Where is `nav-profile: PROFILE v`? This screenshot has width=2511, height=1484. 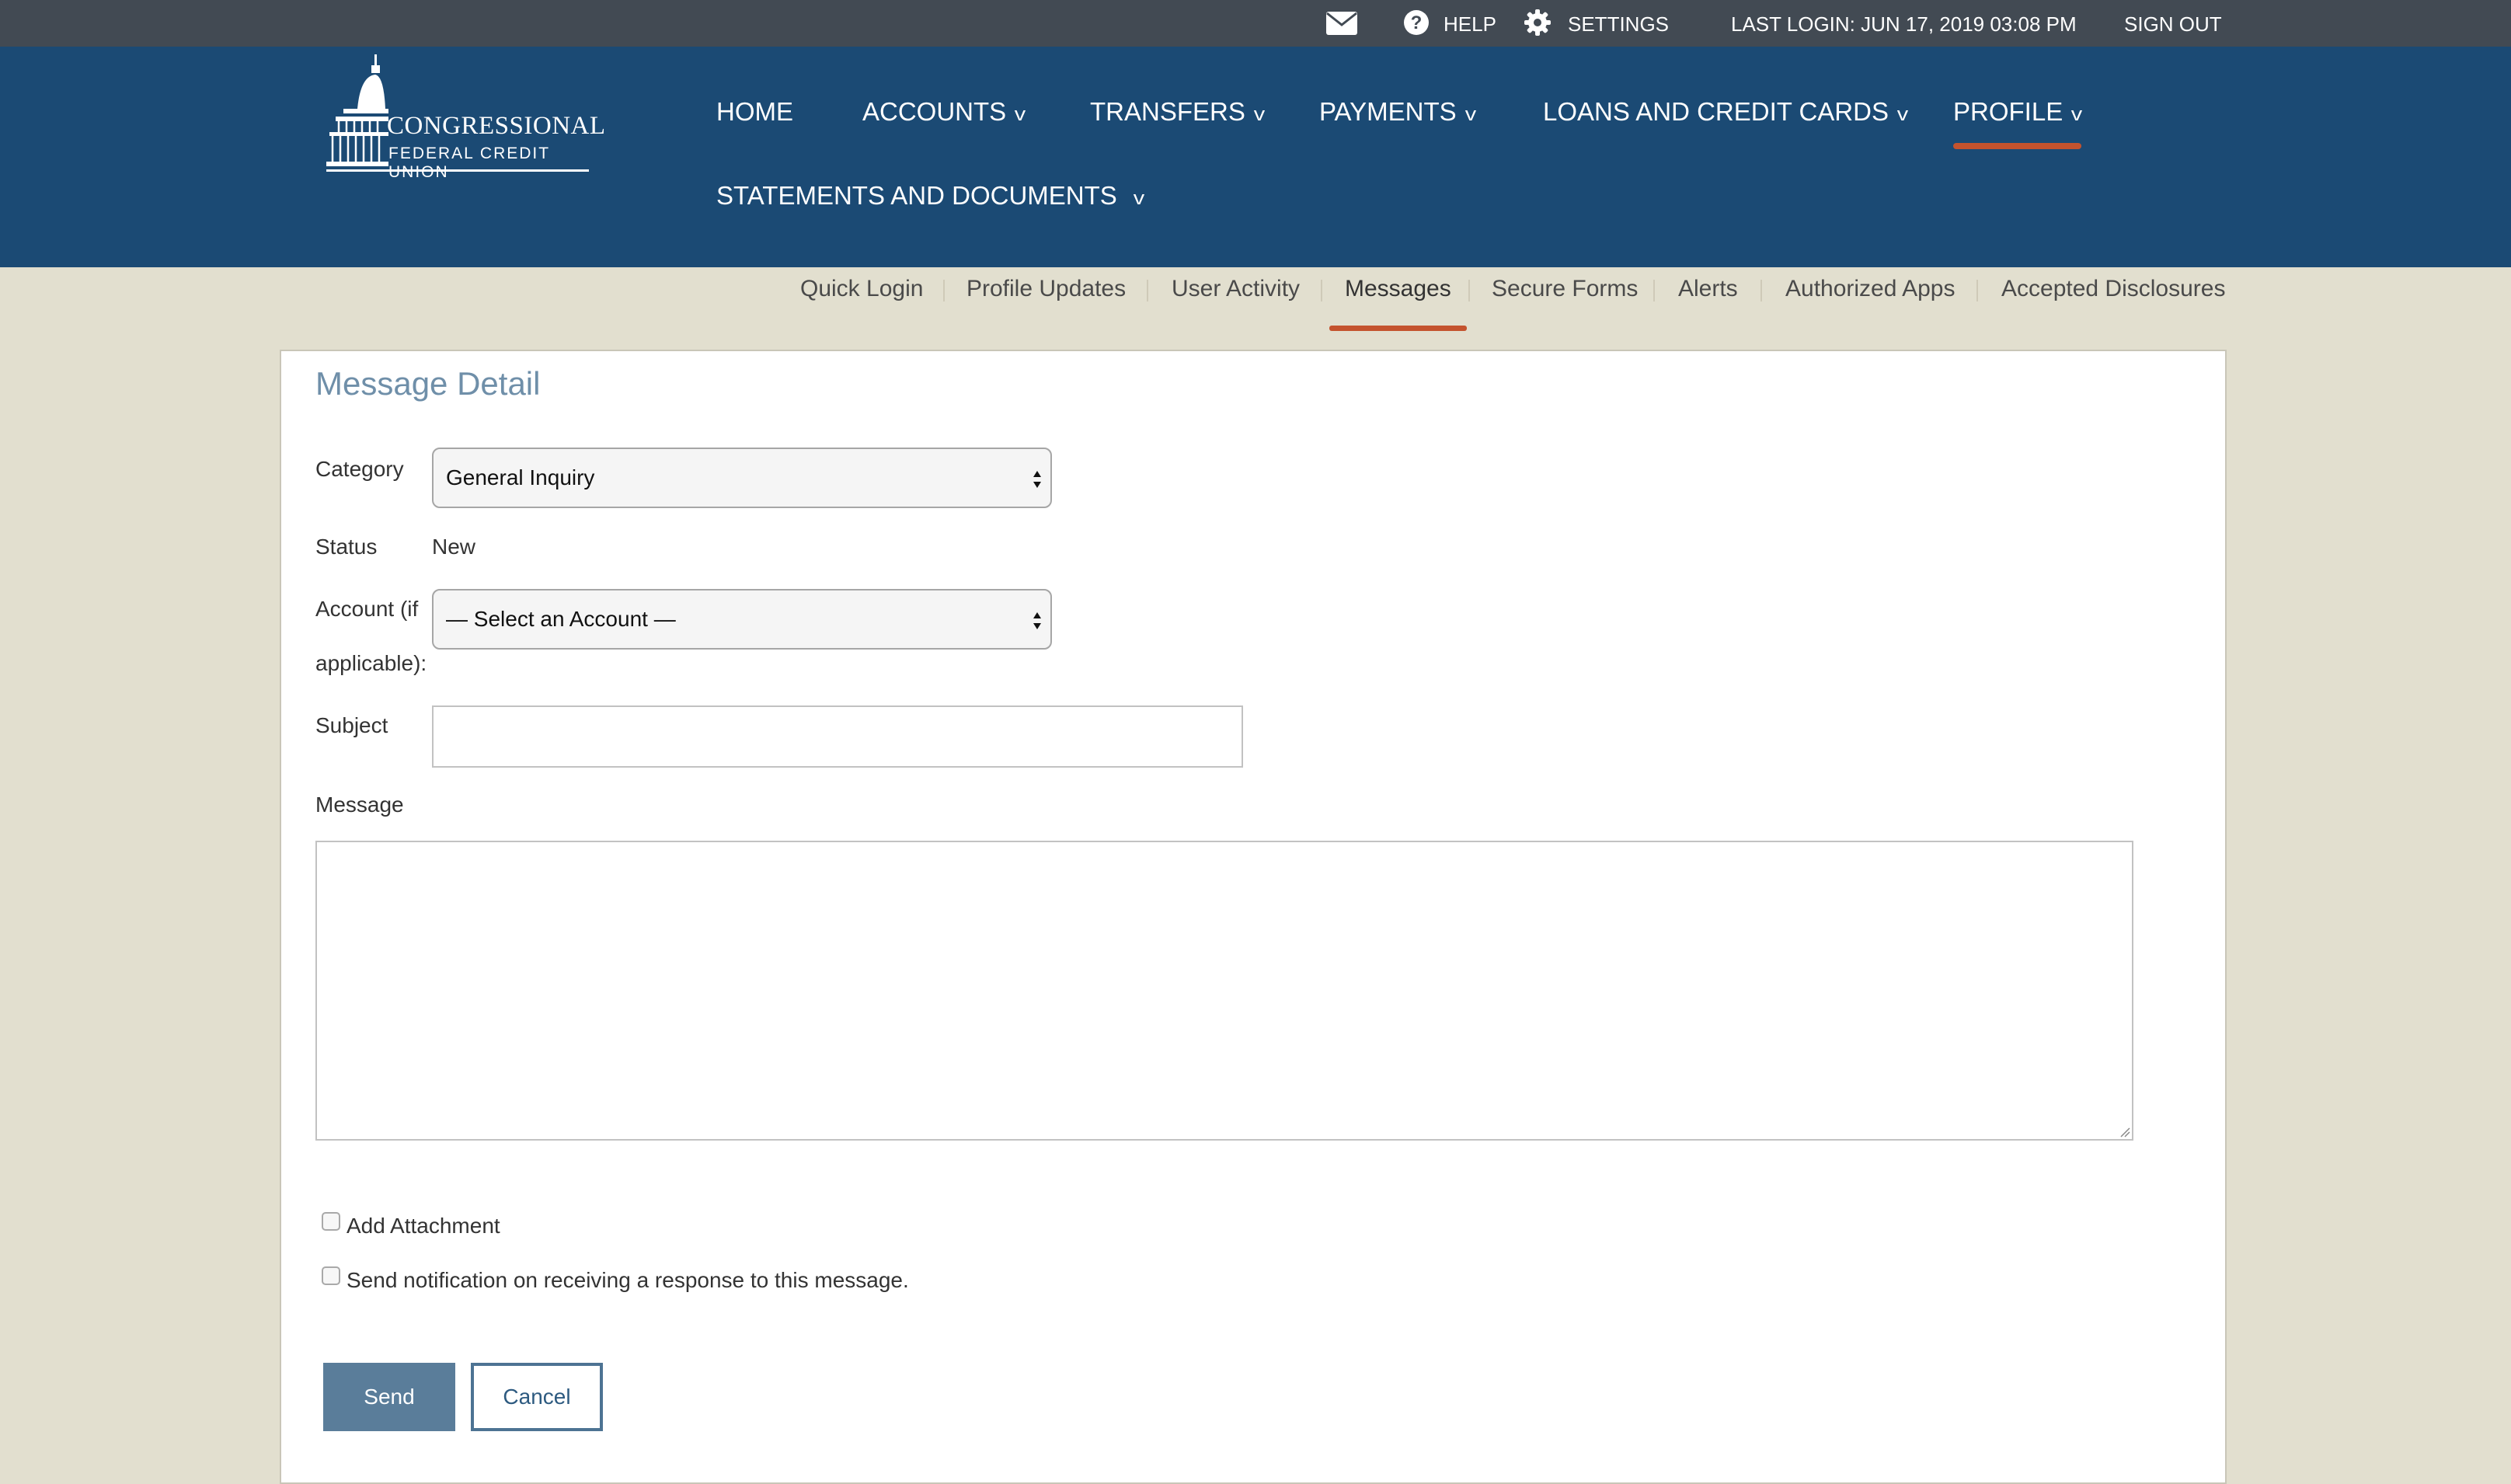
nav-profile: PROFILE v is located at coordinates (2018, 122).